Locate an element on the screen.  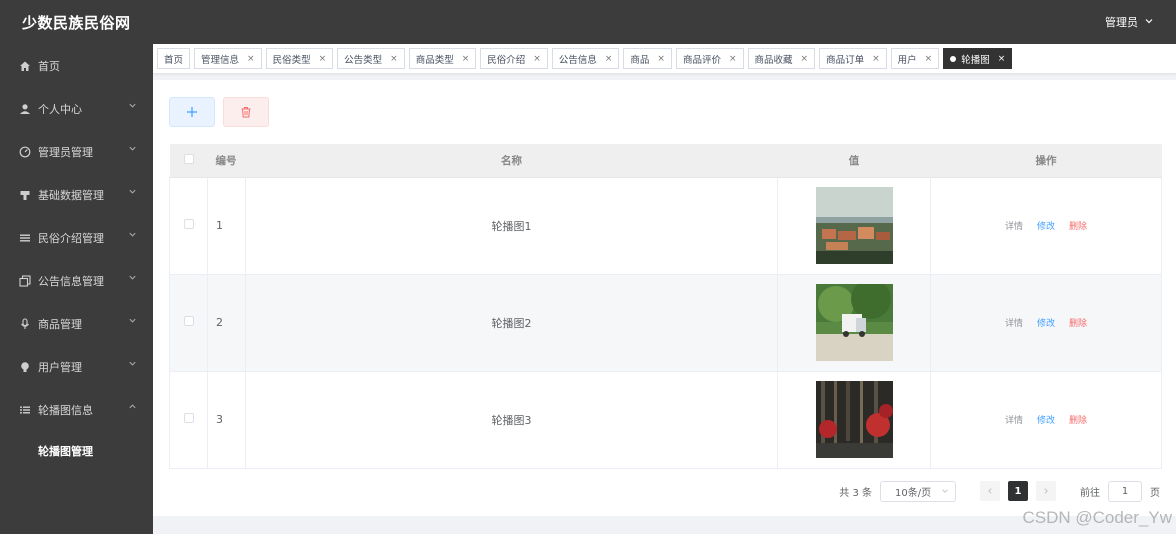
column-header-actions: 操作 is located at coordinates (1046, 161).